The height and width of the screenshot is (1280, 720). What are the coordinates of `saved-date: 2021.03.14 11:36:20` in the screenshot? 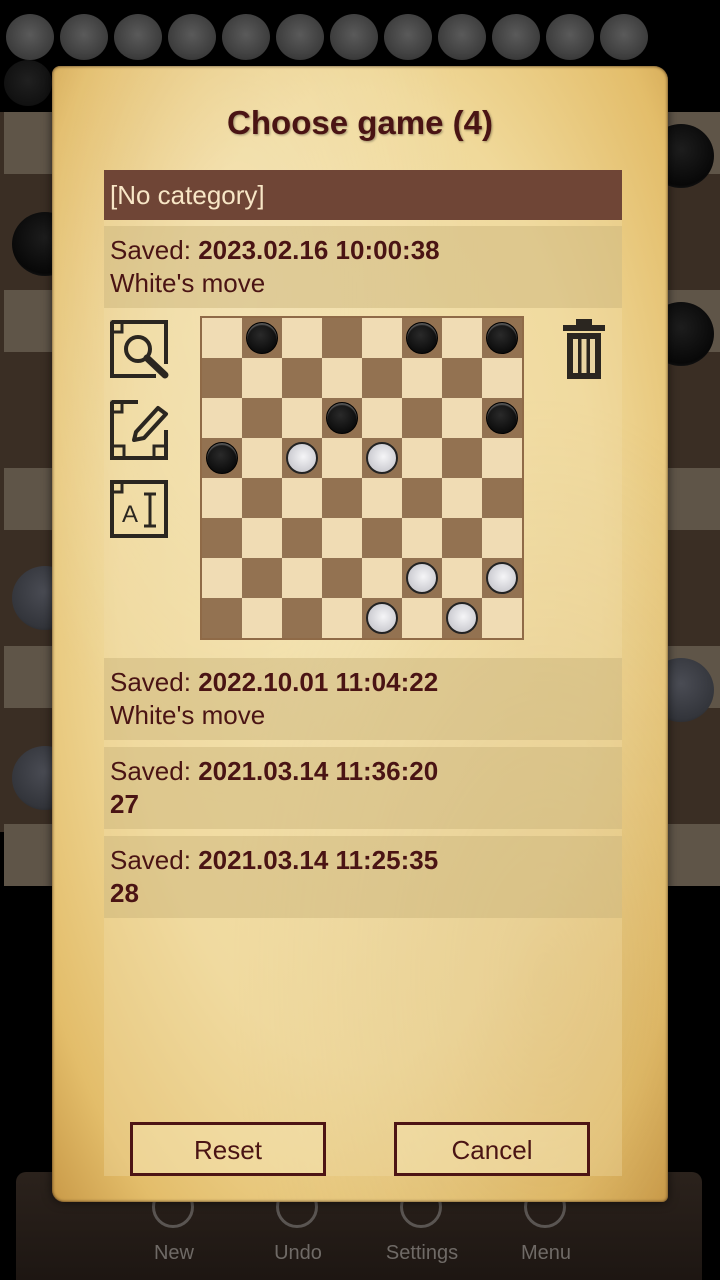 It's located at (318, 771).